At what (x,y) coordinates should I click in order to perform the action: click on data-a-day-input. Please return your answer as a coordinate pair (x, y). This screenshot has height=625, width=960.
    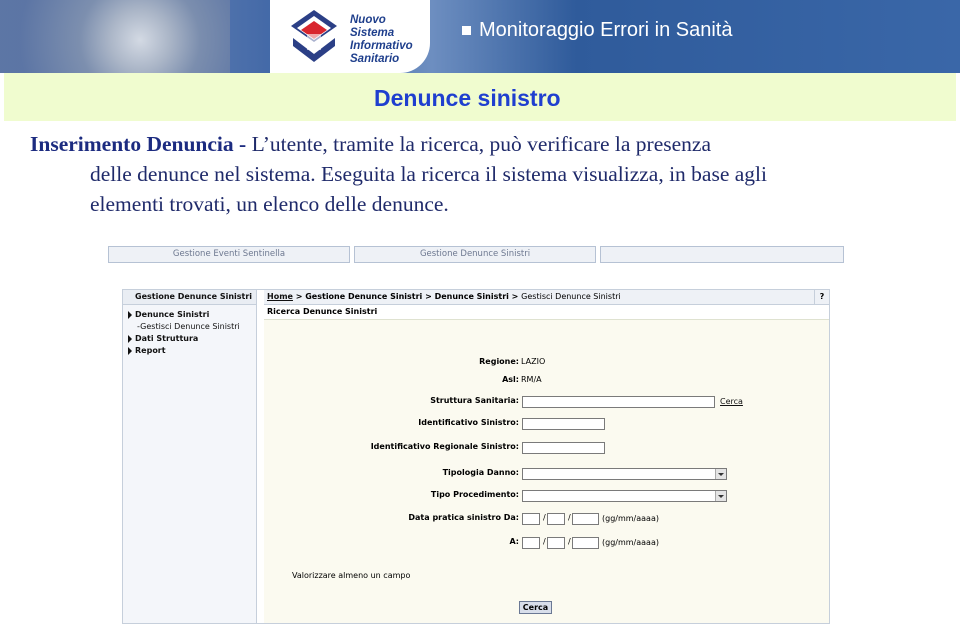
    Looking at the image, I should click on (531, 543).